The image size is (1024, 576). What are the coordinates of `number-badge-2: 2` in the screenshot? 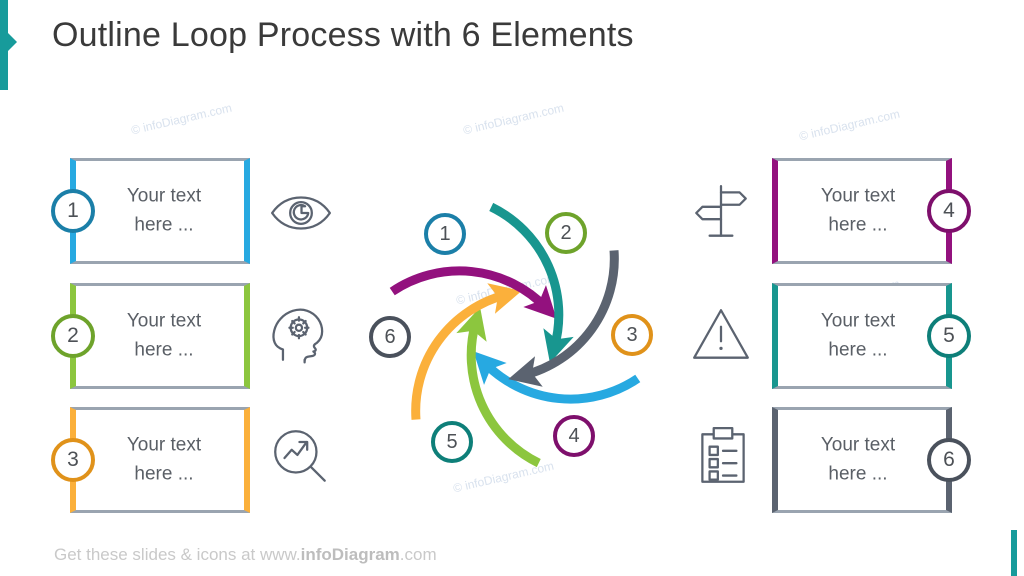 It's located at (73, 336).